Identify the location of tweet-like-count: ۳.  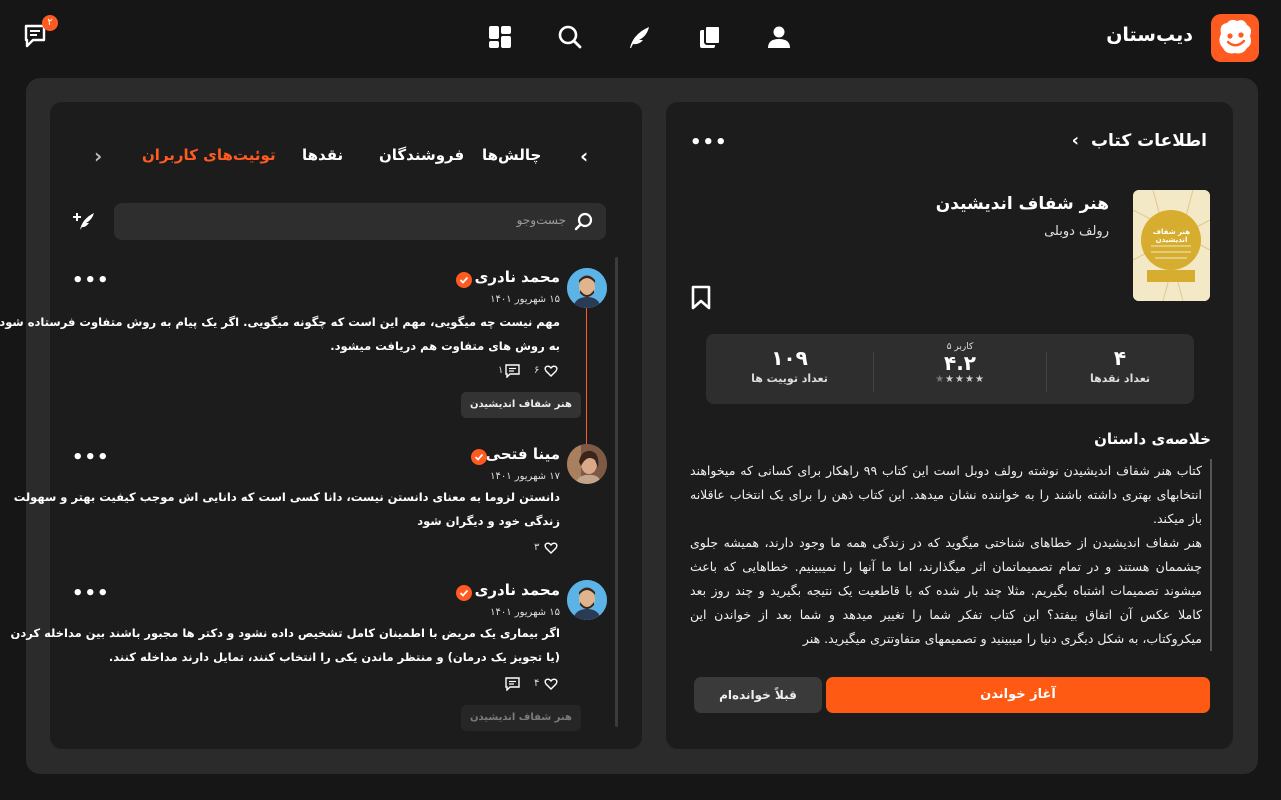
(537, 547).